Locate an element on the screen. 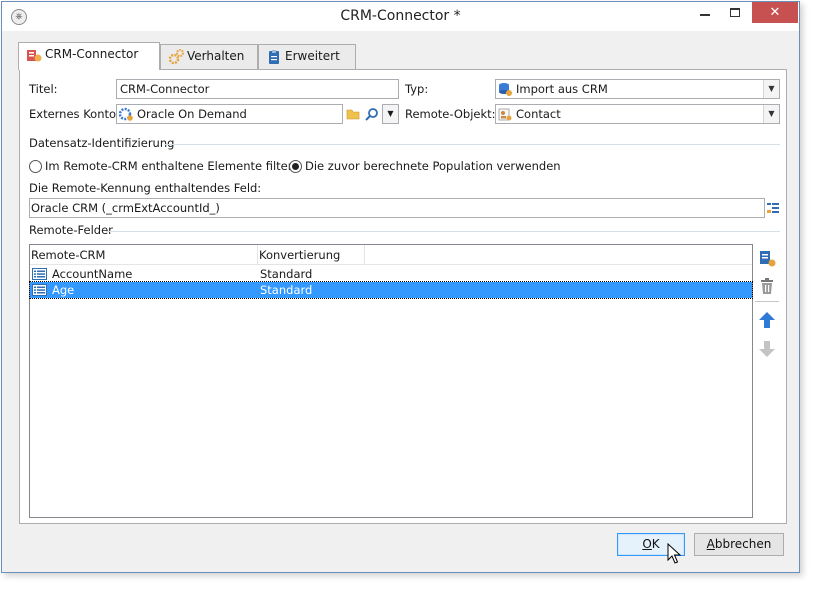 This screenshot has width=824, height=596. typ-value: Import aus CRM is located at coordinates (562, 89).